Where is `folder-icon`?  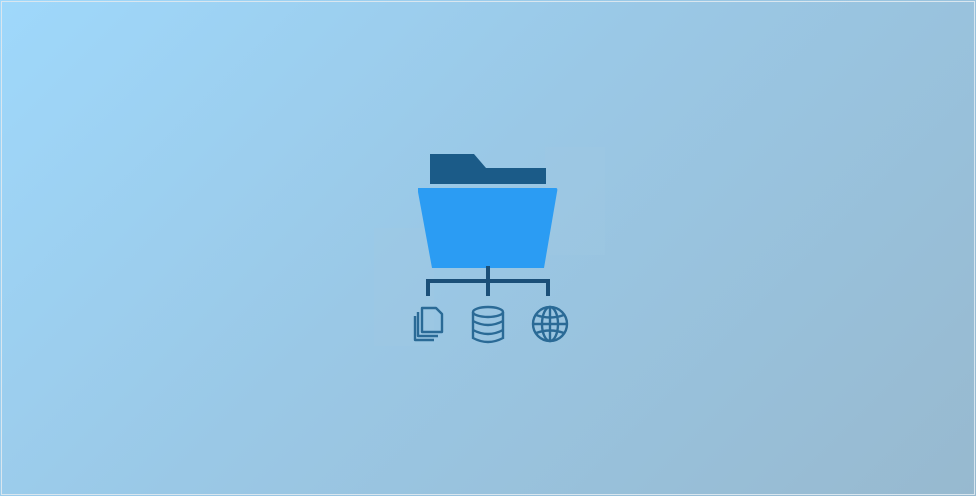
folder-icon is located at coordinates (488, 211).